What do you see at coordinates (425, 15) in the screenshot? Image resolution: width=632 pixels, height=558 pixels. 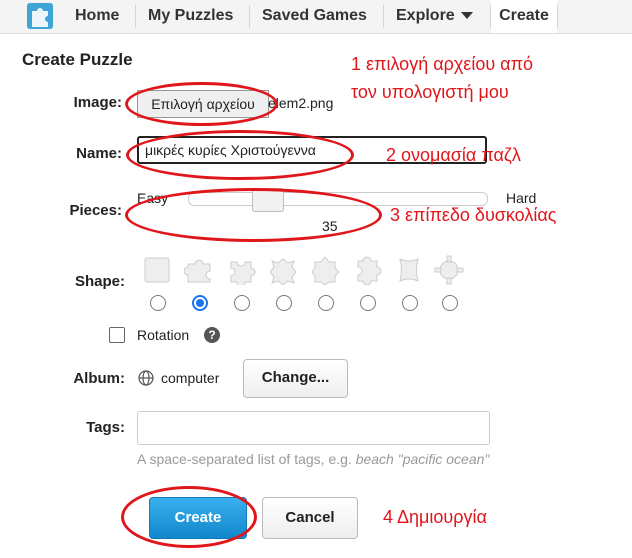 I see `nav-explore-label: Explore` at bounding box center [425, 15].